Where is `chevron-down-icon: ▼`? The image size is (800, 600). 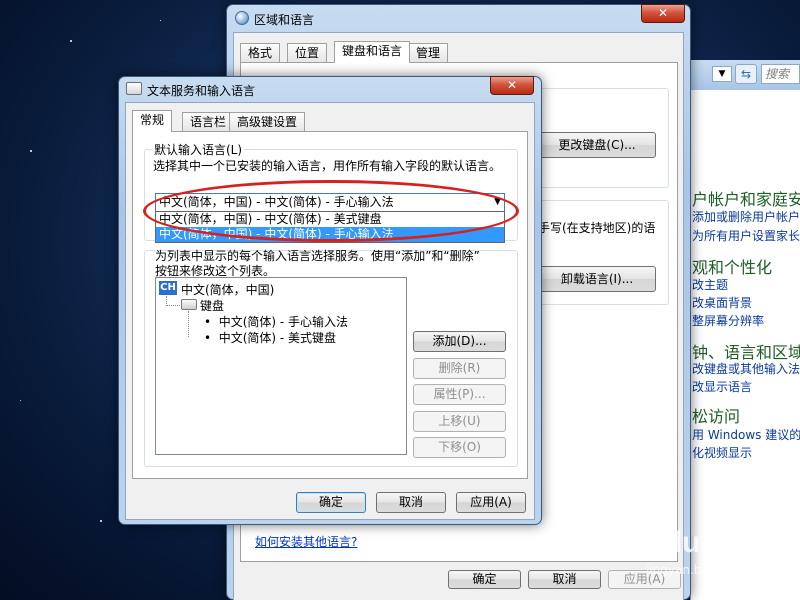
chevron-down-icon: ▼ is located at coordinates (497, 202).